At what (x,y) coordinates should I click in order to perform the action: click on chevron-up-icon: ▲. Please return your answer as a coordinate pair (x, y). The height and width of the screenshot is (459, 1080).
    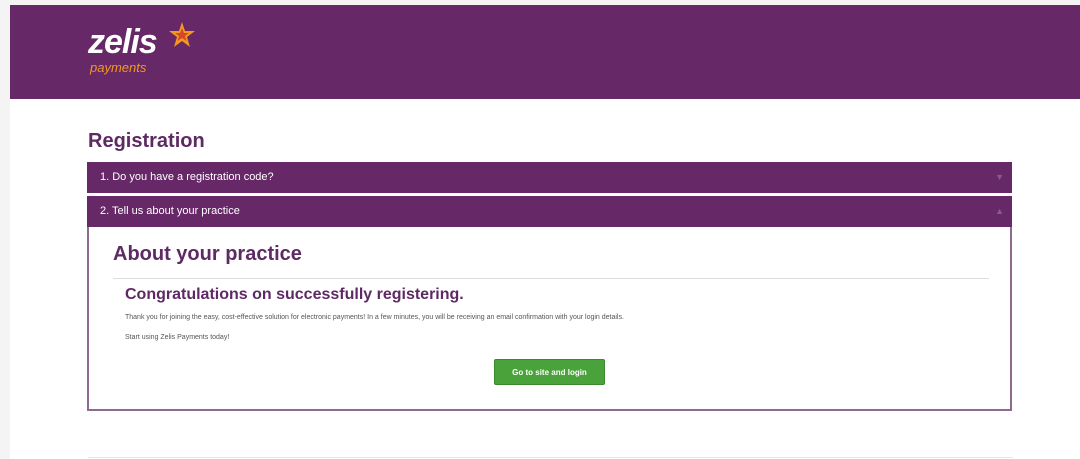
    Looking at the image, I should click on (999, 211).